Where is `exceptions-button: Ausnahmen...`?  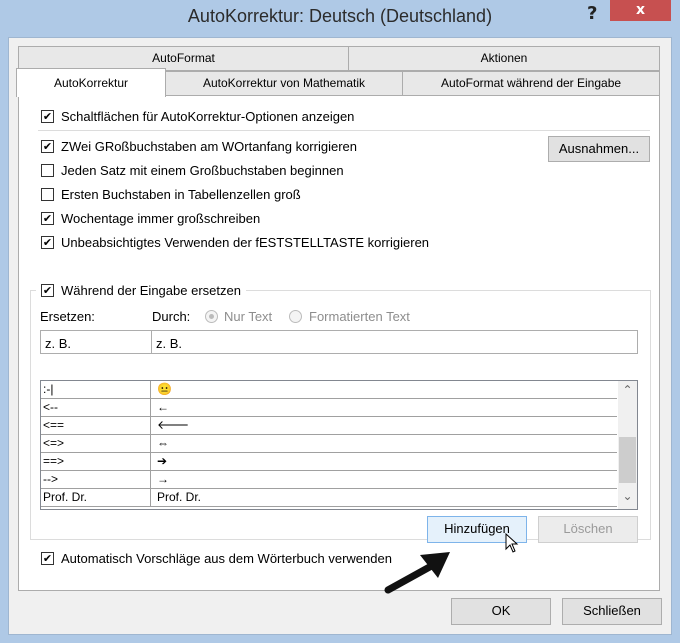 exceptions-button: Ausnahmen... is located at coordinates (599, 149).